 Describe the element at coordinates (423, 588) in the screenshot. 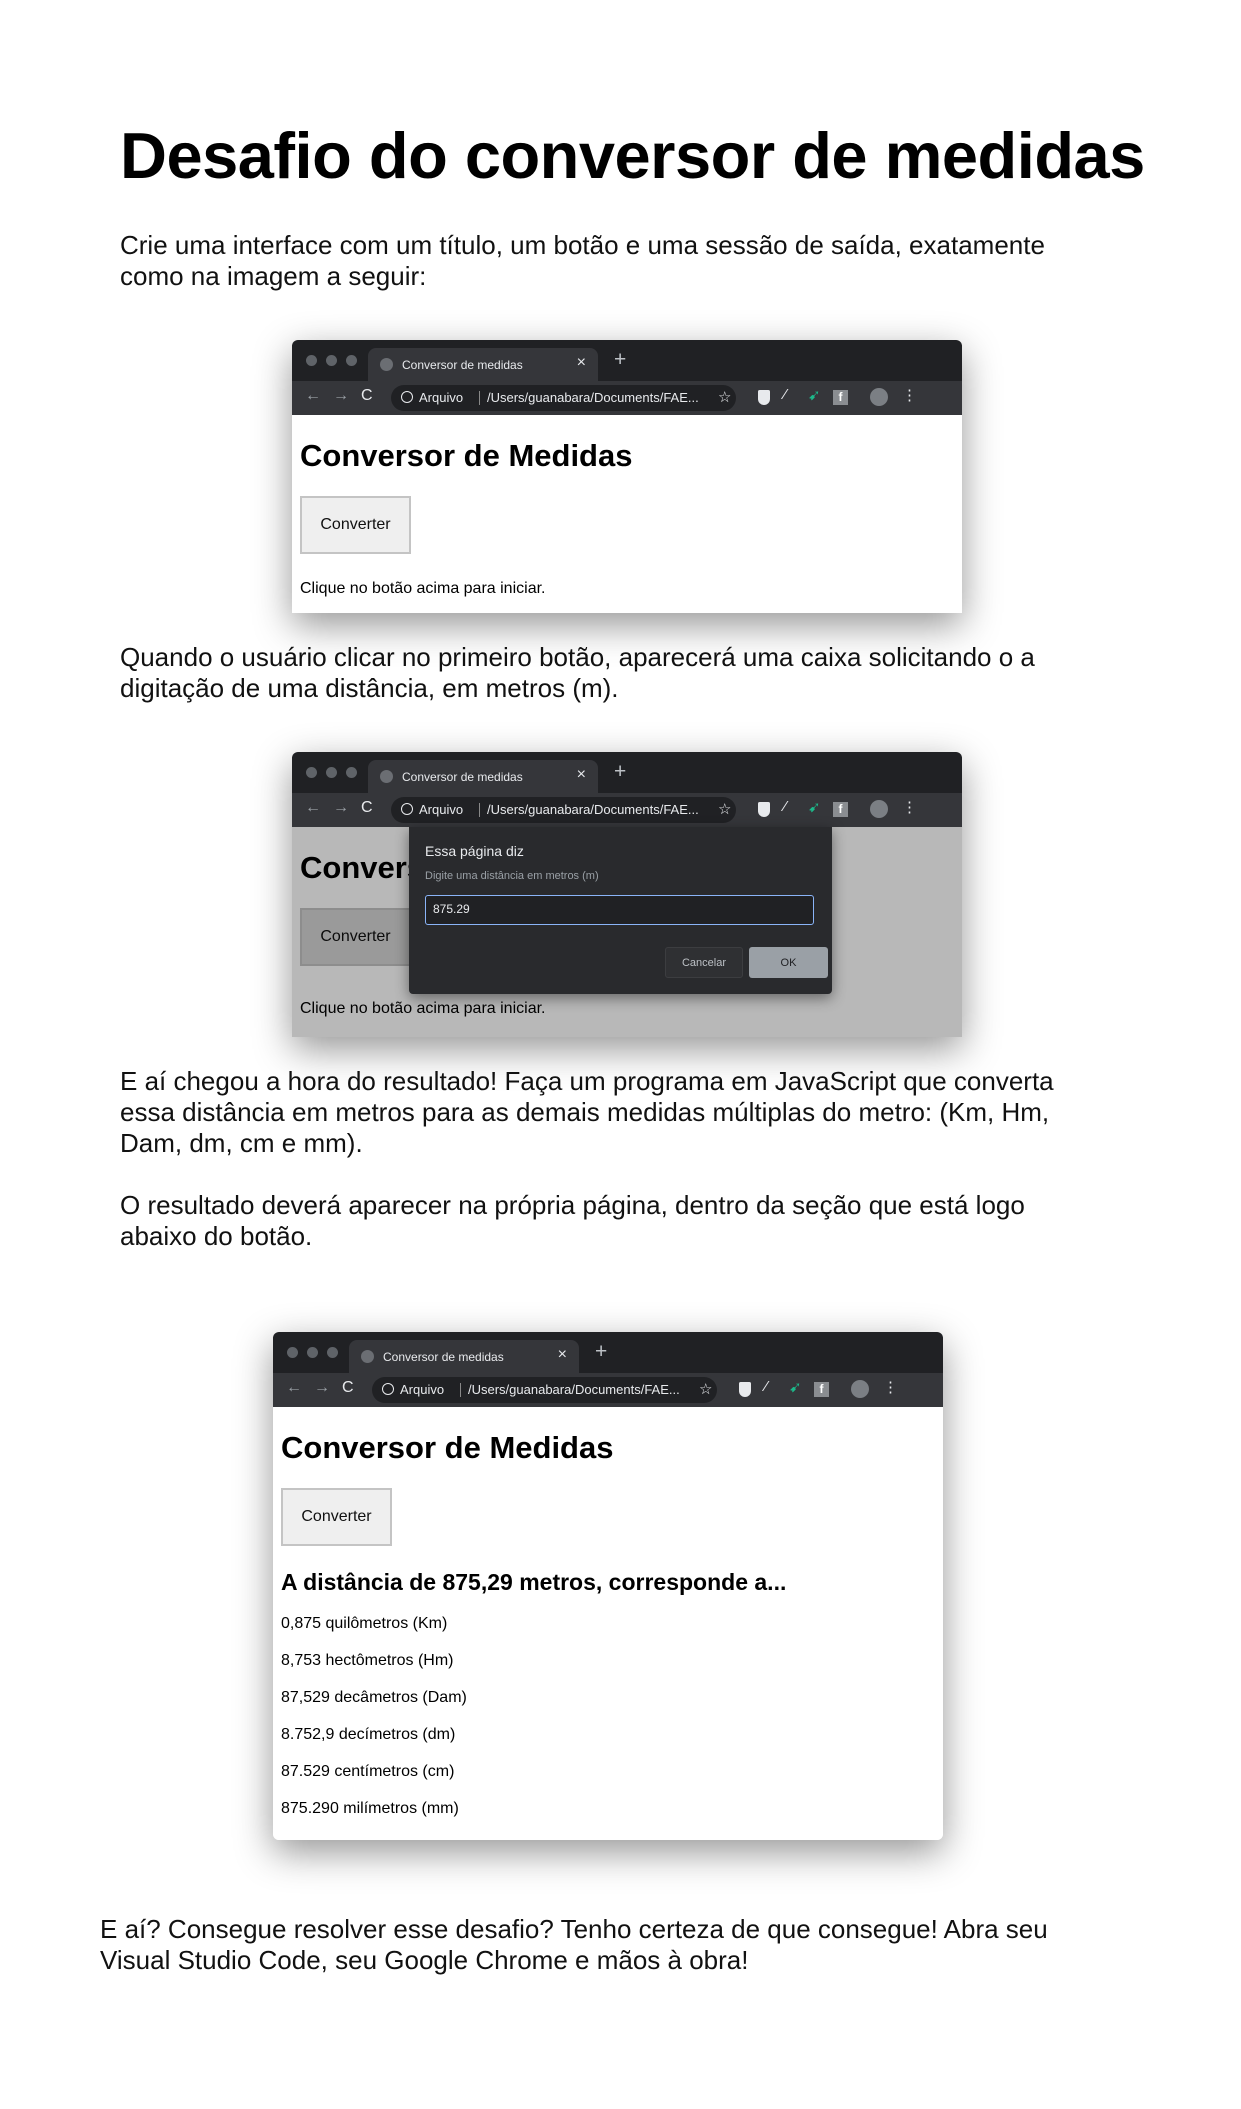

I see `output-text: Clique no botão acima para iniciar.` at that location.